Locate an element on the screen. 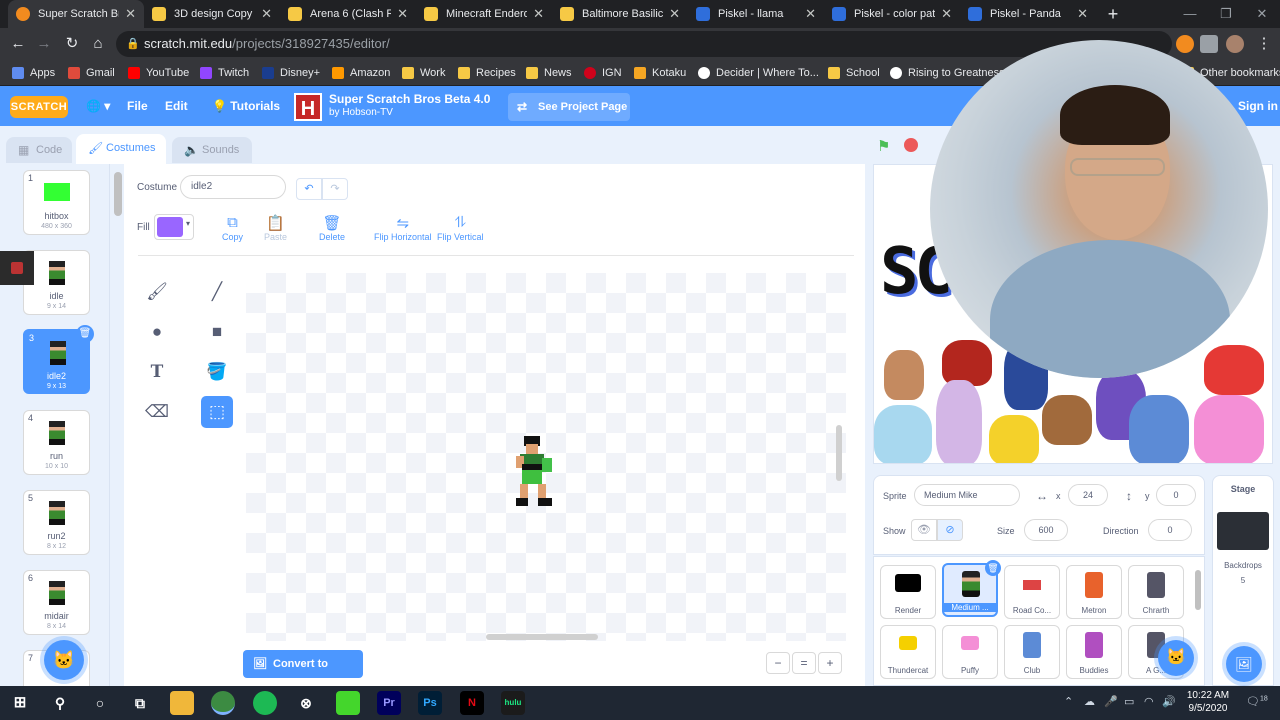 The image size is (1280, 720). notifications-icon: 🗨18 is located at coordinates (1257, 701).